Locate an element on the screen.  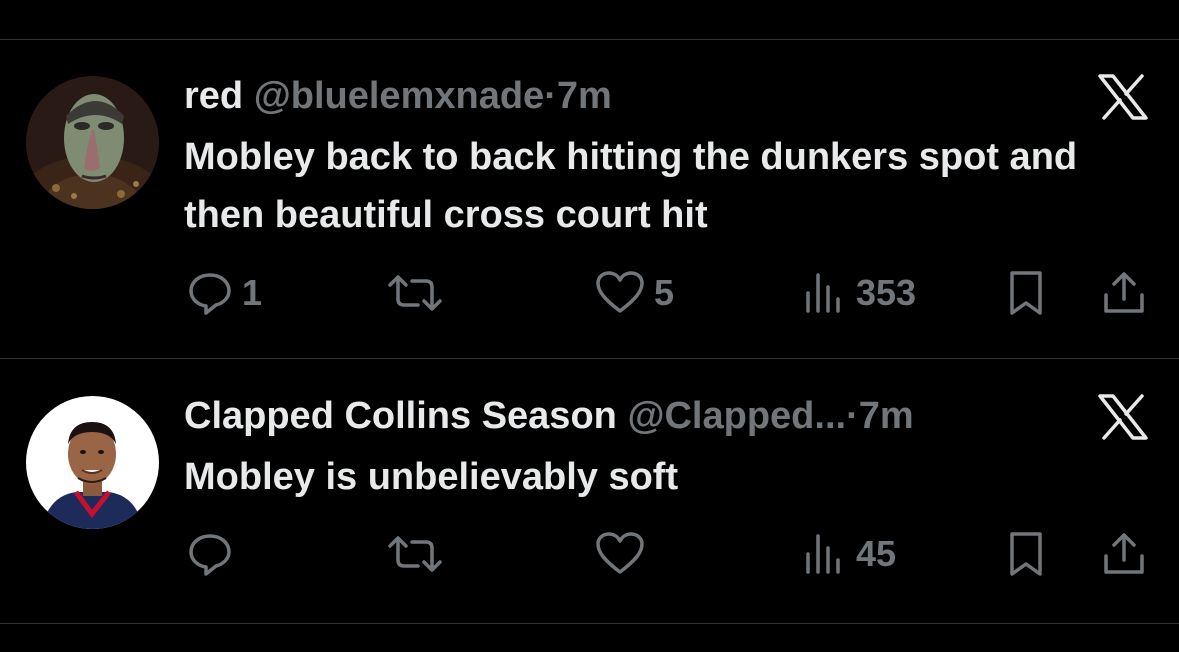
views-button: 353 is located at coordinates (859, 293).